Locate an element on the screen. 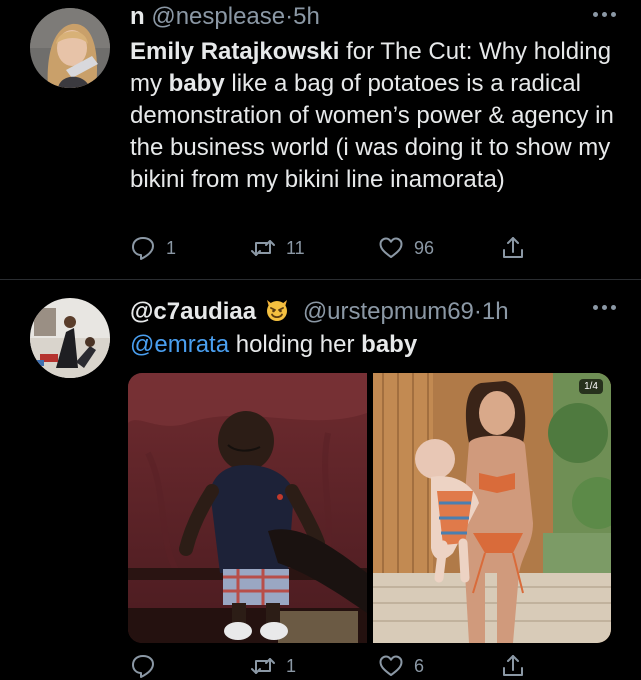  like-count: 6 is located at coordinates (419, 665).